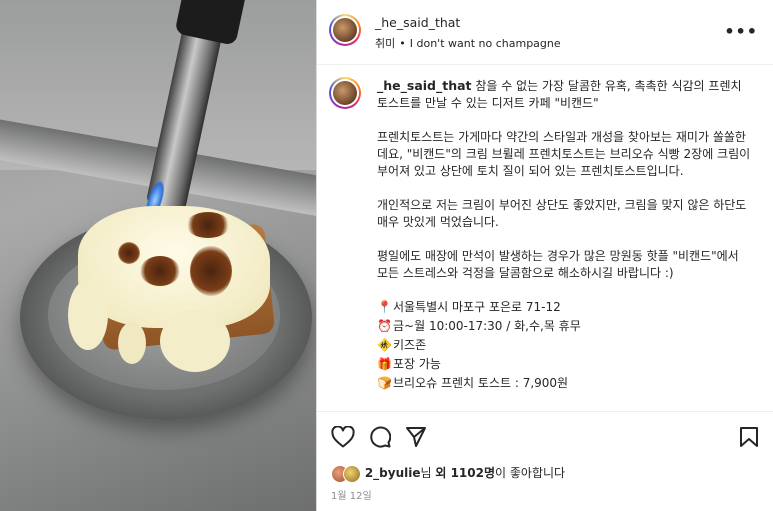  Describe the element at coordinates (545, 436) in the screenshot. I see `action-bar` at that location.